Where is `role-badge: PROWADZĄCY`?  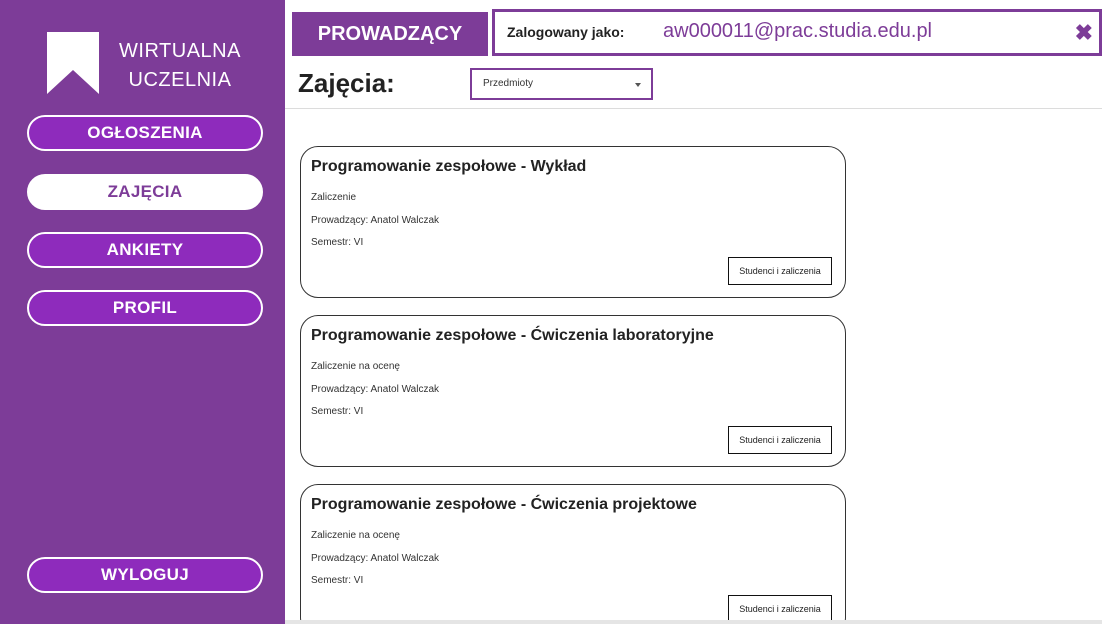
role-badge: PROWADZĄCY is located at coordinates (390, 34).